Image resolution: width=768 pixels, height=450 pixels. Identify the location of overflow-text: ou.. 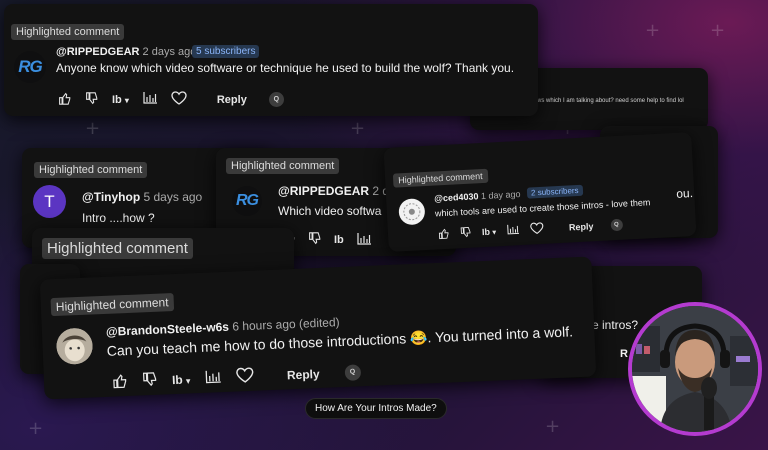
(684, 193).